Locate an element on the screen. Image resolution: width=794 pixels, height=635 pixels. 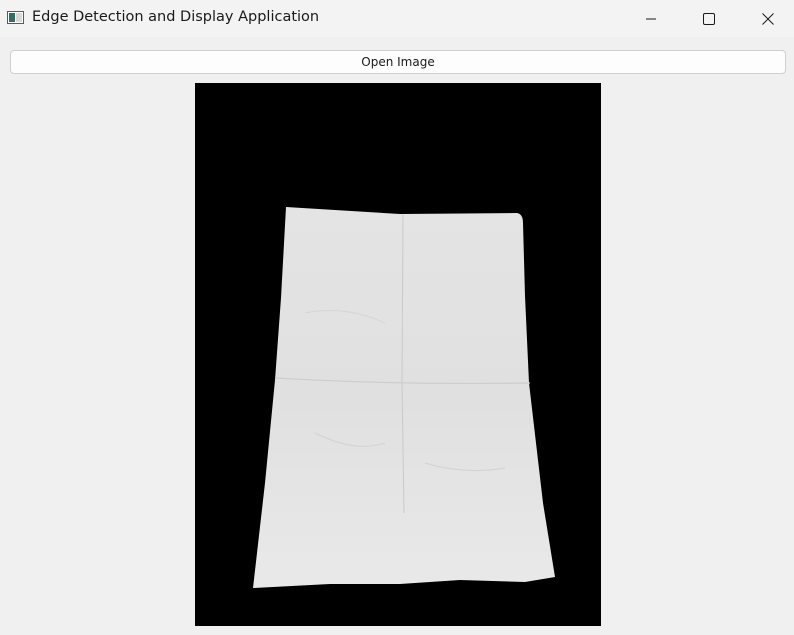
maximize-icon is located at coordinates (709, 18).